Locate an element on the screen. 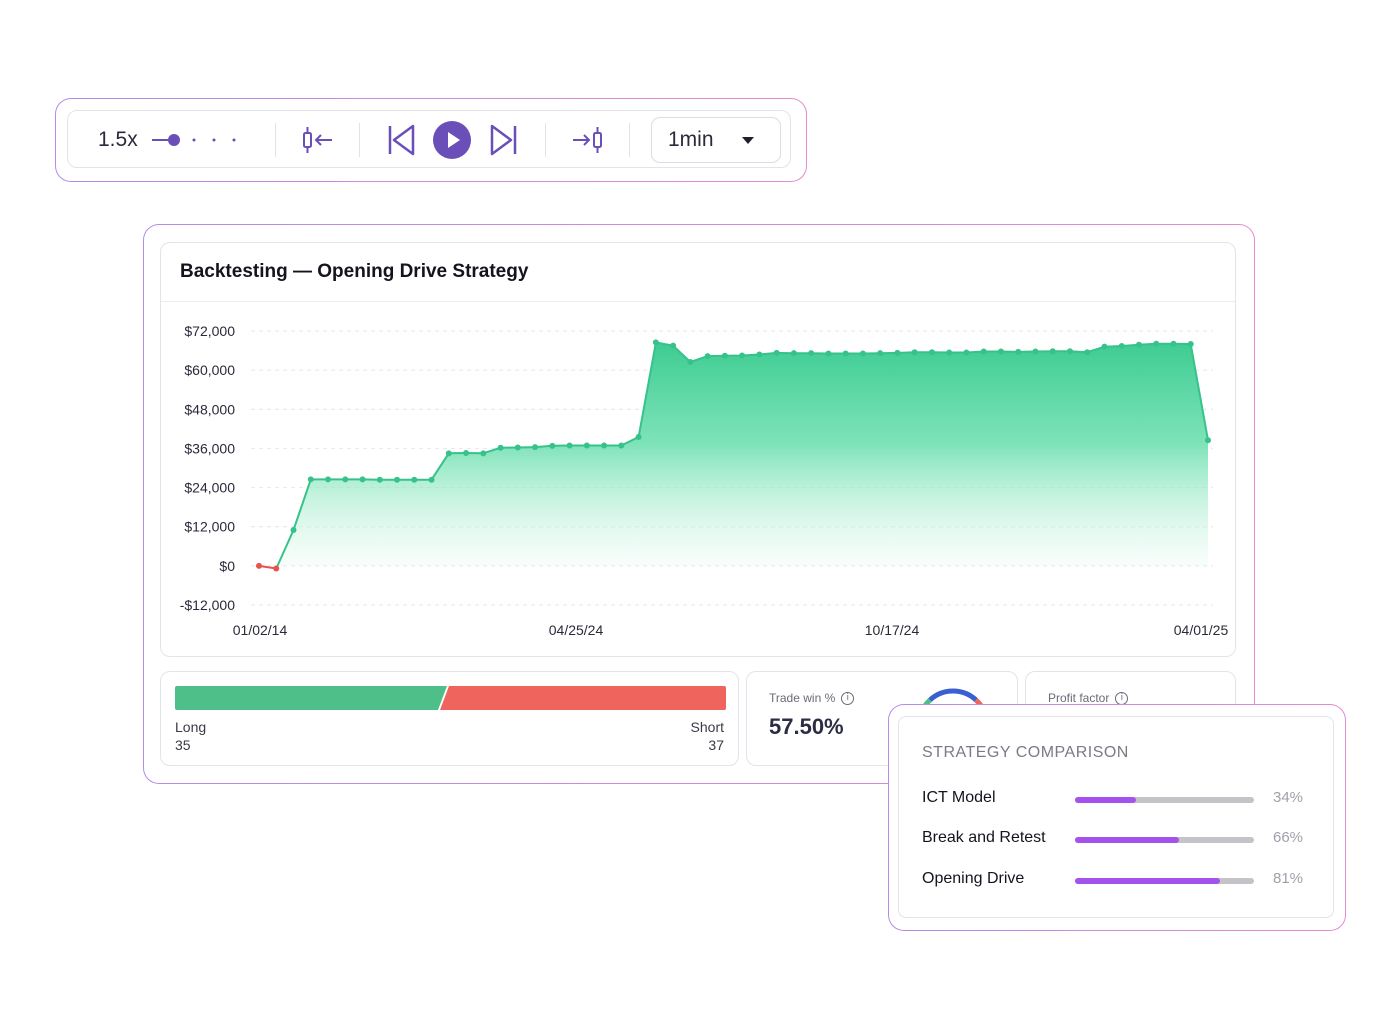  skip-back-icon is located at coordinates (401, 140).